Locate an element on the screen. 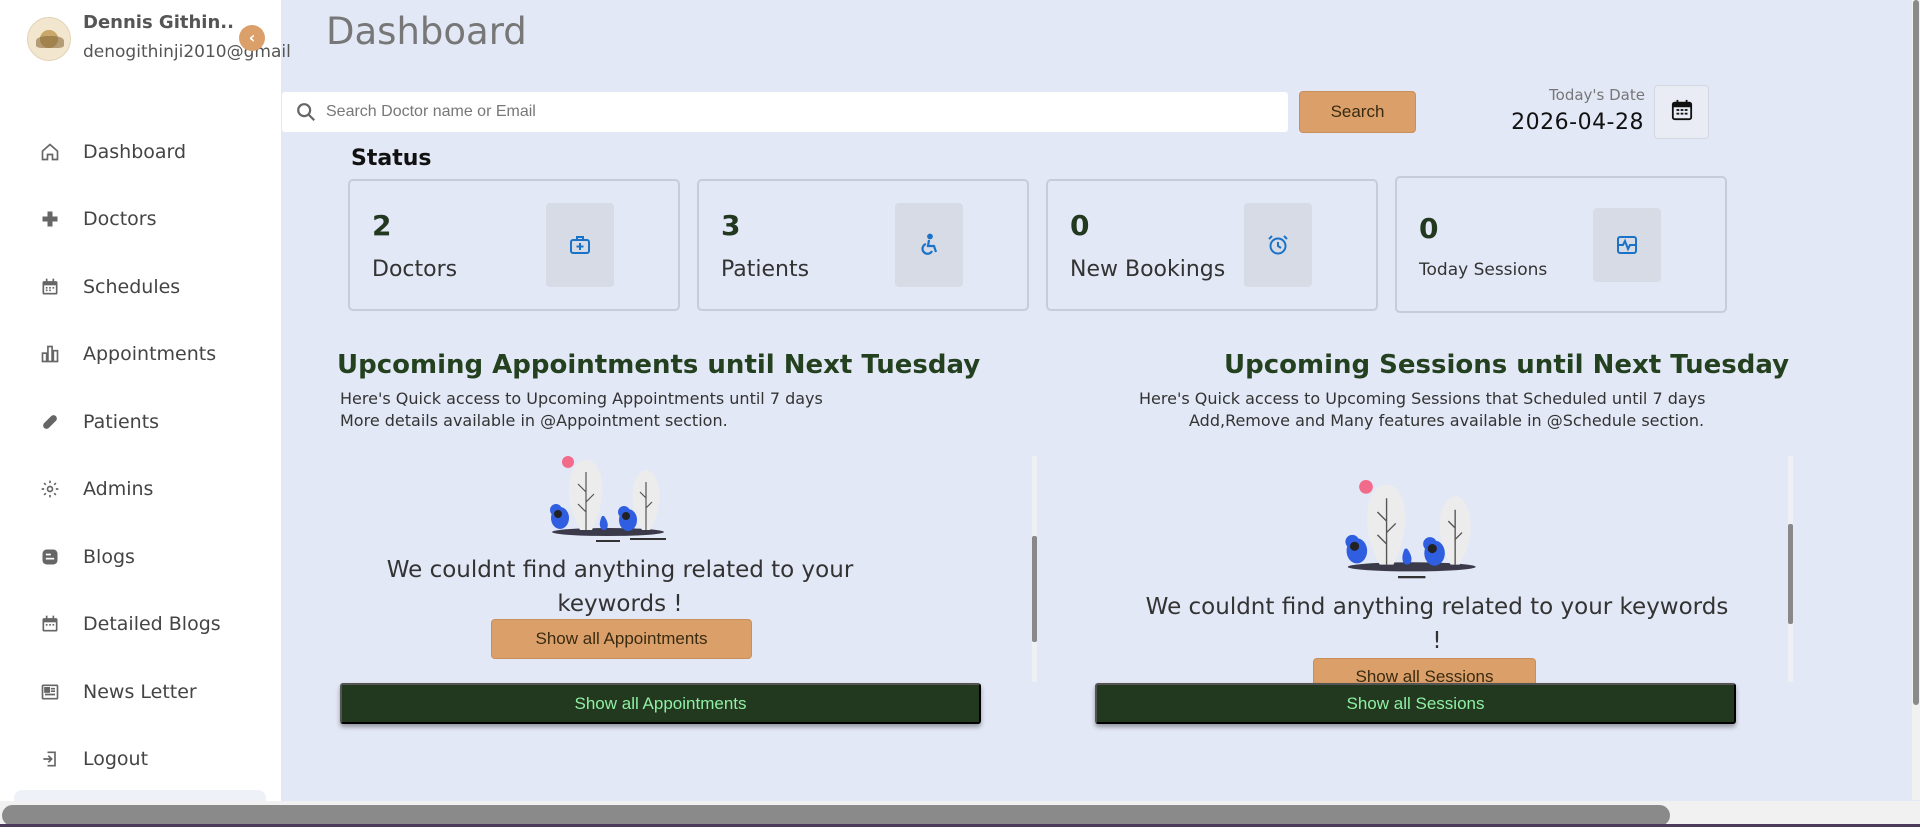 The image size is (1920, 827). show-all-appointments-button: Show all Appointments is located at coordinates (621, 639).